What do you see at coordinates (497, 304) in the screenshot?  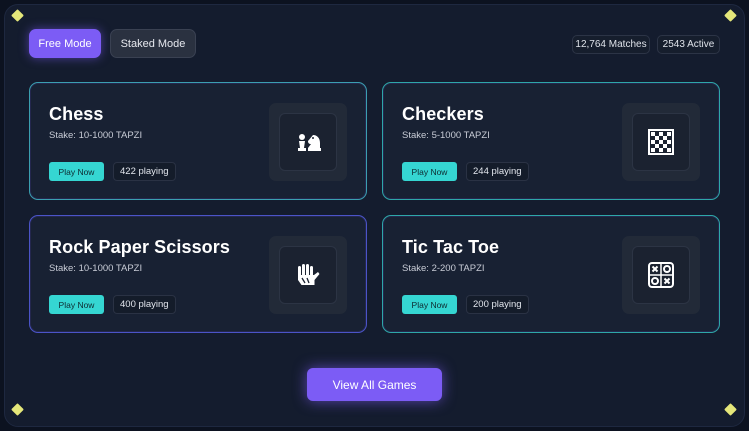 I see `playing-count: 200 playing` at bounding box center [497, 304].